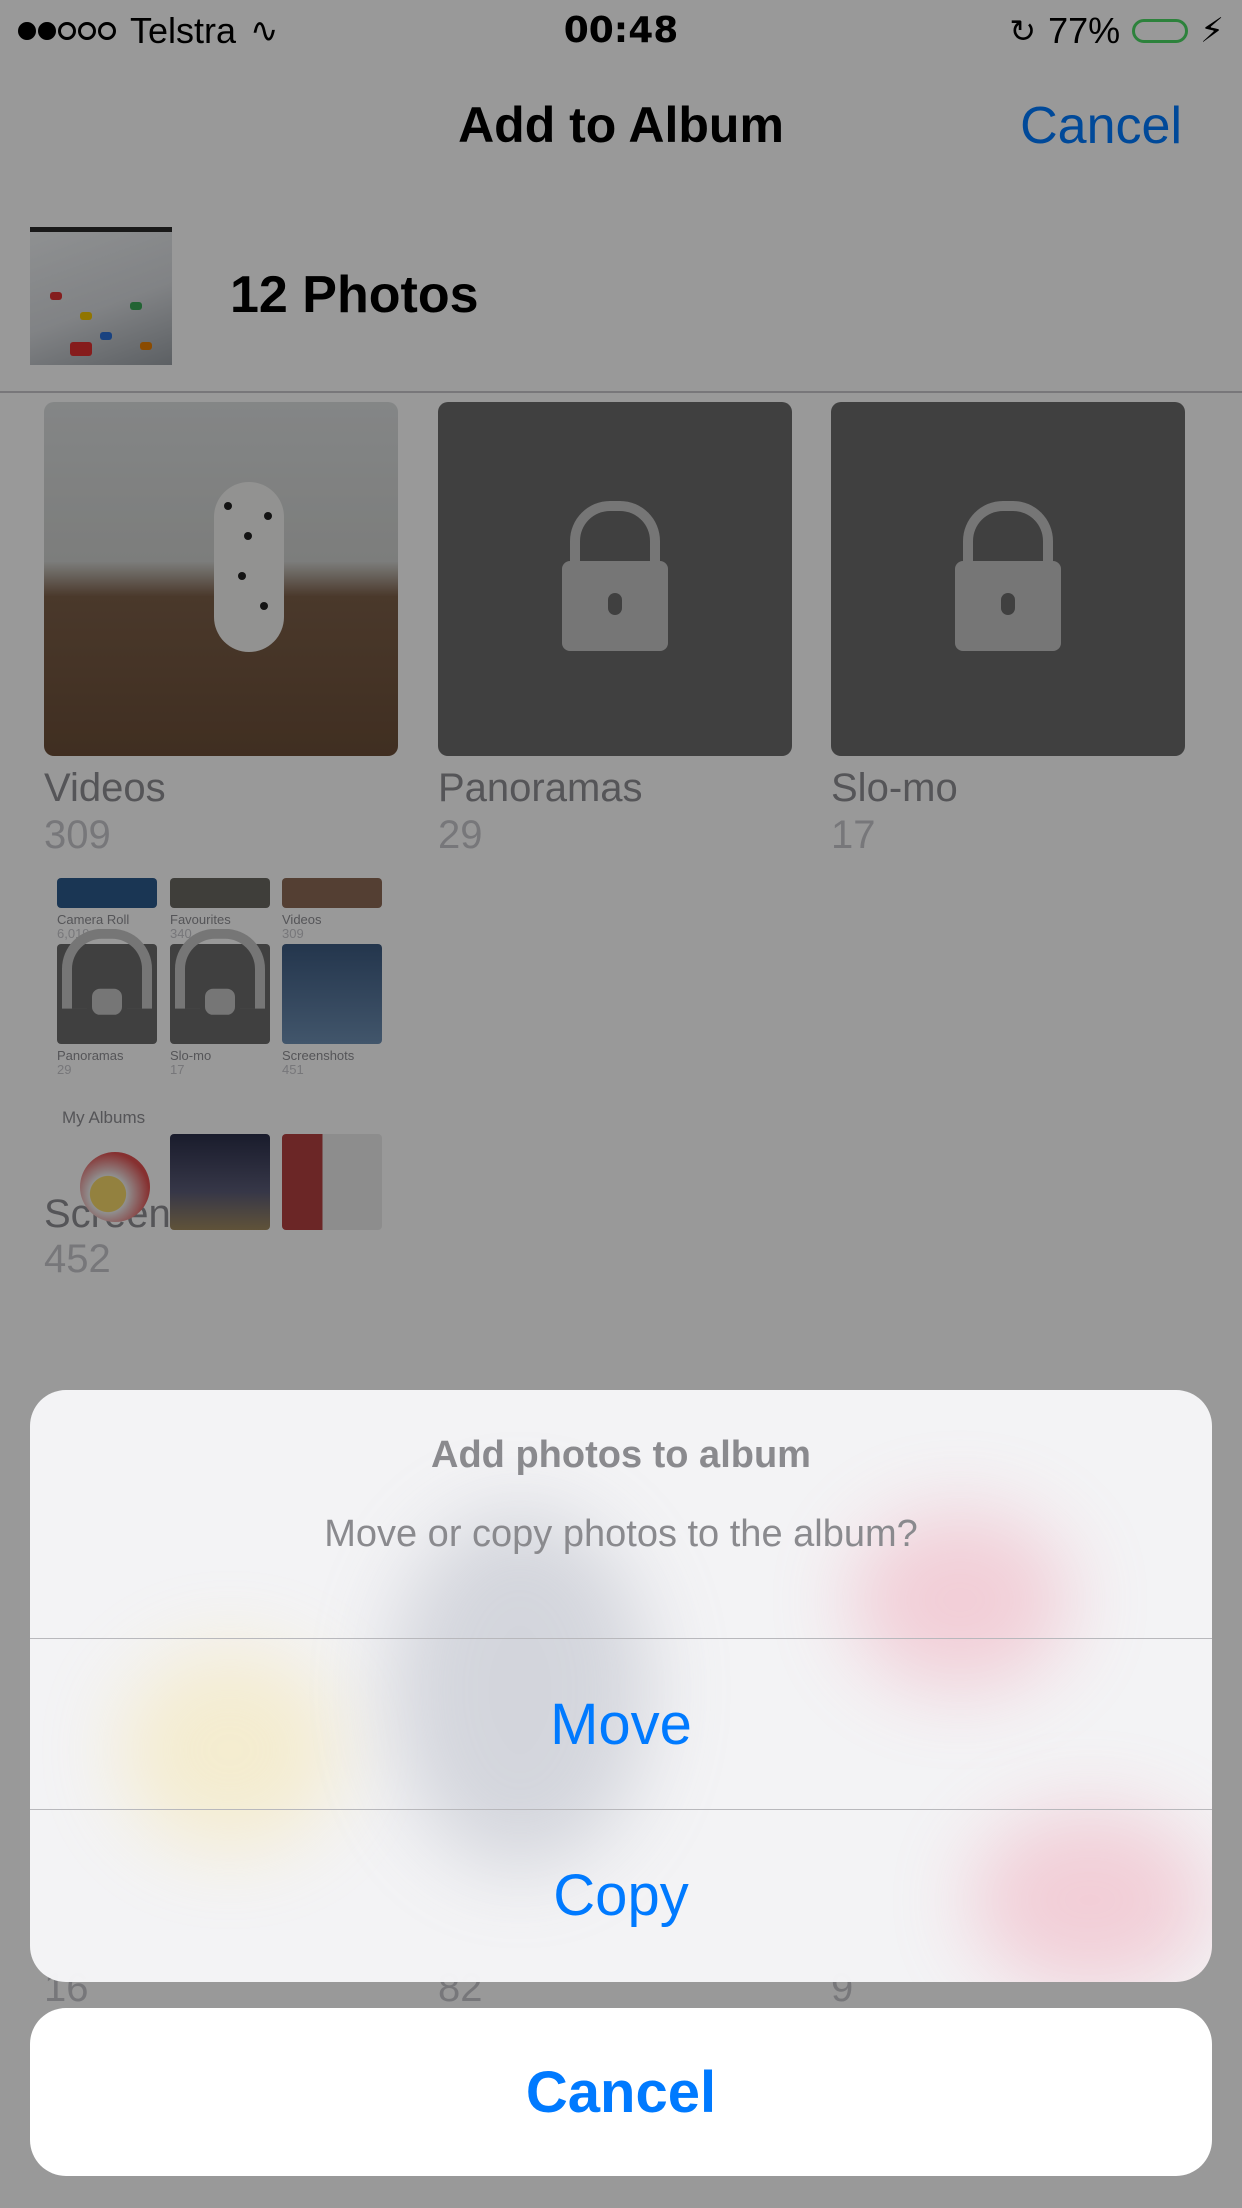 The image size is (1242, 2208). Describe the element at coordinates (621, 2092) in the screenshot. I see `action-sheet-cancel-button: Cancel` at that location.